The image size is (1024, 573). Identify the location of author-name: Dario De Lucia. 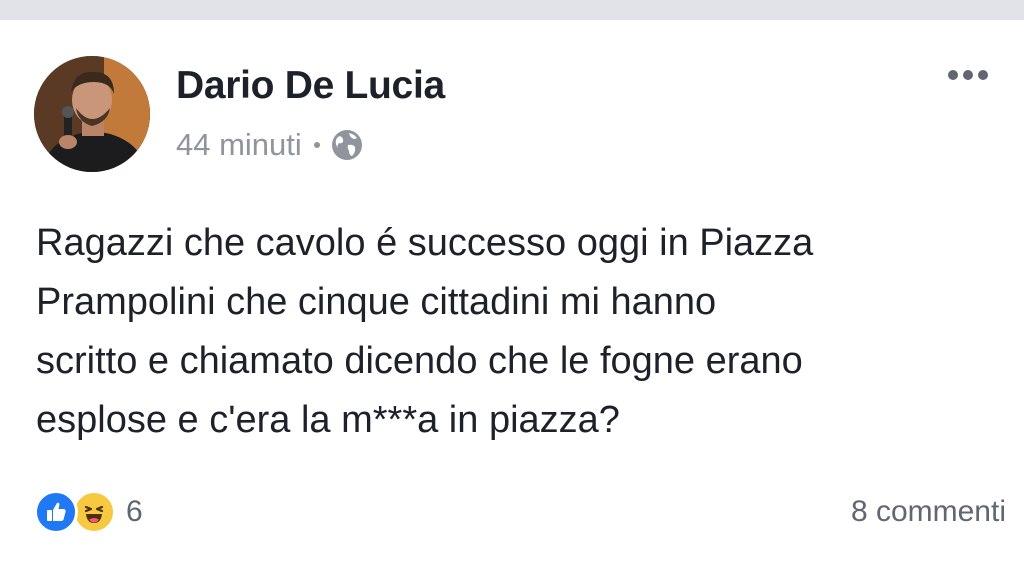
(310, 86).